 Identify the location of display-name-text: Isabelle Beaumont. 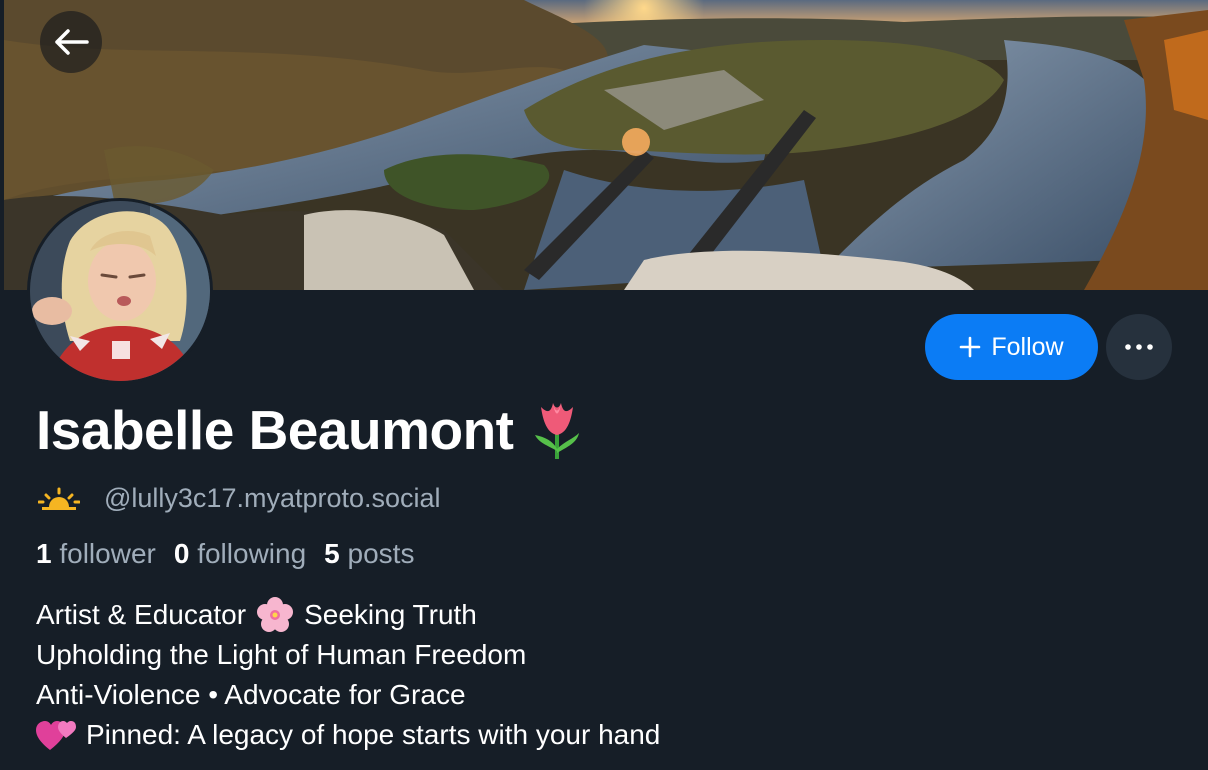
(275, 430).